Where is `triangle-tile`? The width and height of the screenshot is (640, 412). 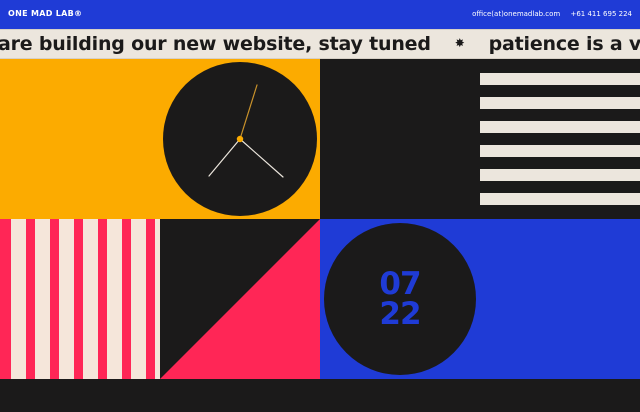 triangle-tile is located at coordinates (240, 299).